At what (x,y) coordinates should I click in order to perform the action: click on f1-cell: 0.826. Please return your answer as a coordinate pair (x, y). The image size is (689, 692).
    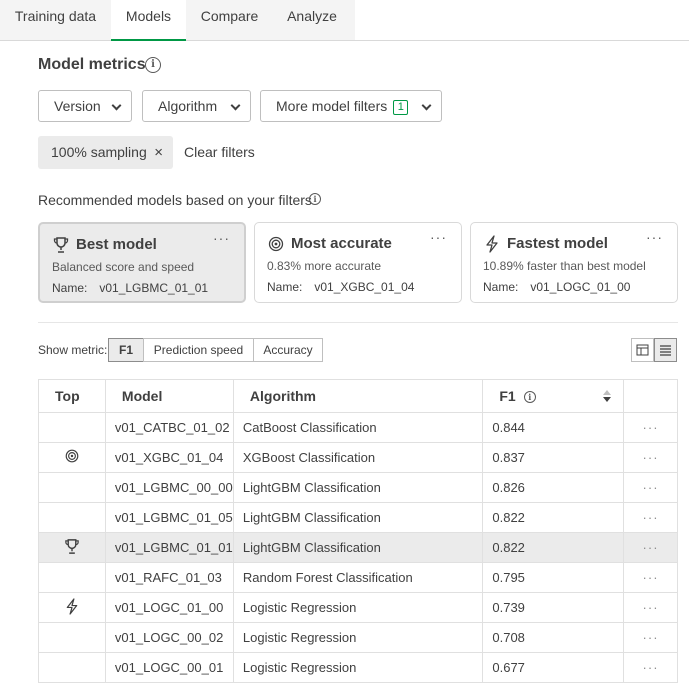
    Looking at the image, I should click on (553, 487).